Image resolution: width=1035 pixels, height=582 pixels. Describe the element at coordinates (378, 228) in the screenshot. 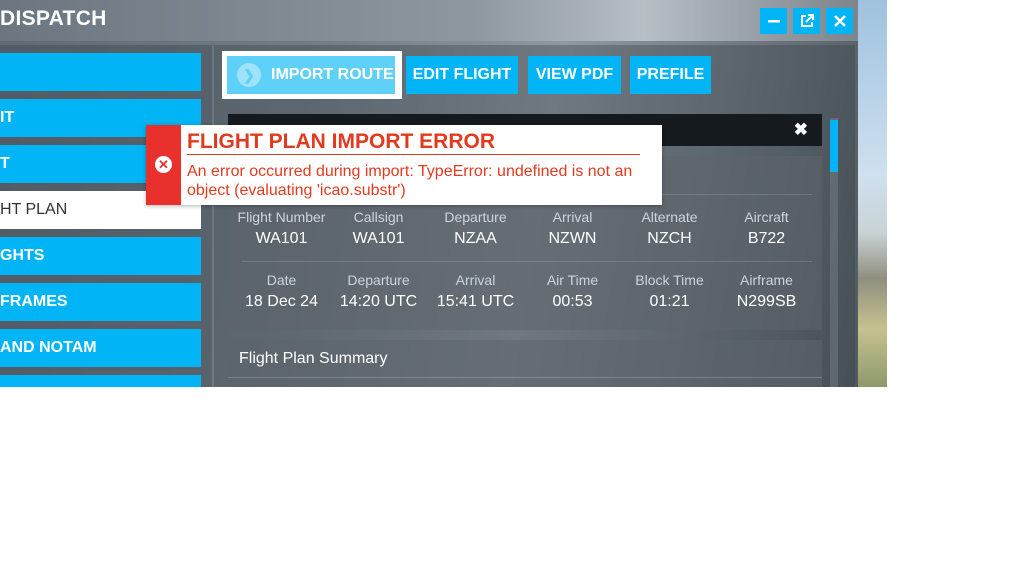

I see `callsign-field: Callsign WA101` at that location.